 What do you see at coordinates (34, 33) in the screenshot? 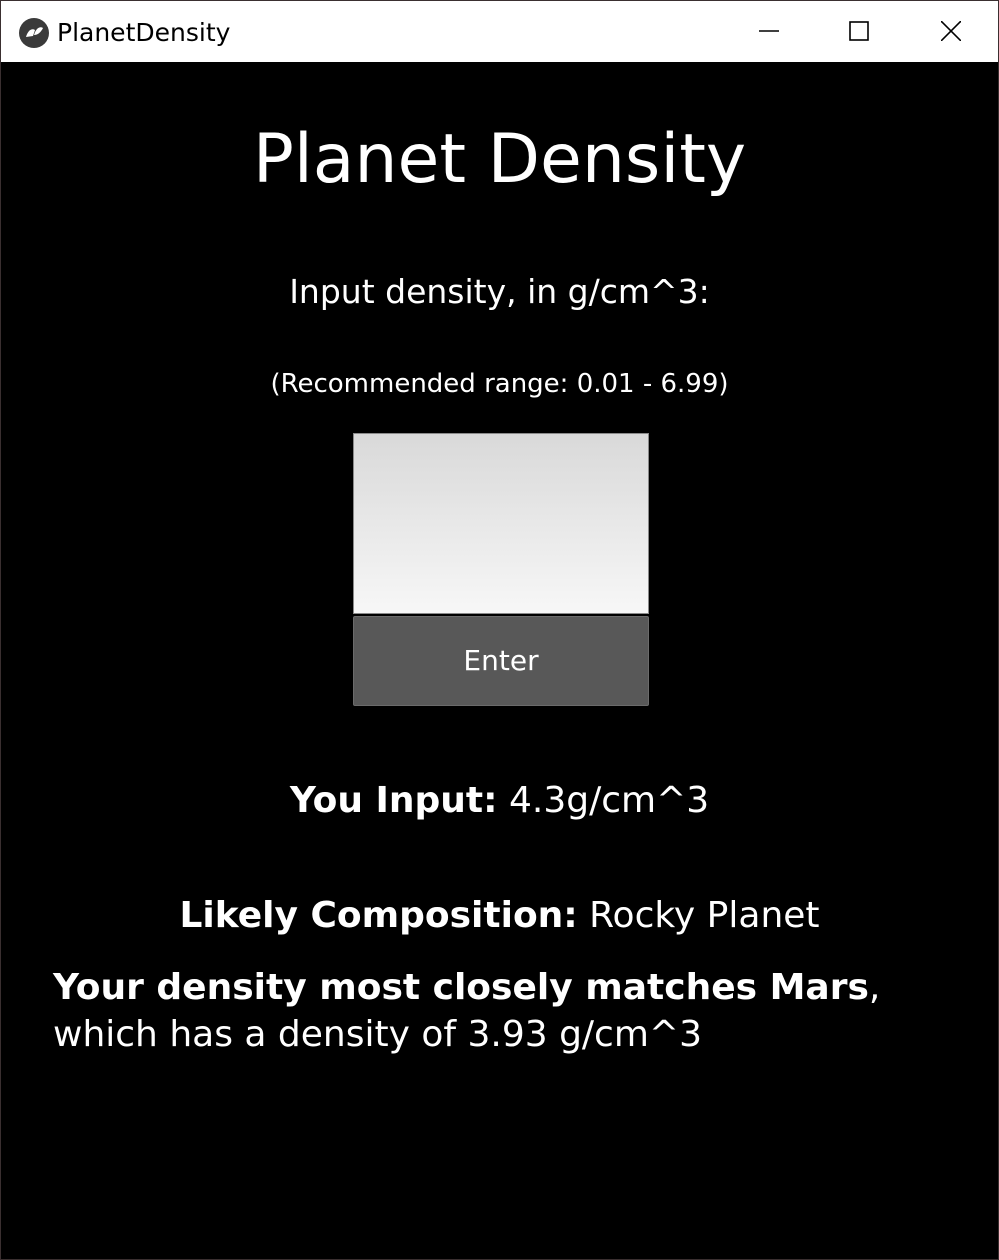
I see `kivy-logo-icon` at bounding box center [34, 33].